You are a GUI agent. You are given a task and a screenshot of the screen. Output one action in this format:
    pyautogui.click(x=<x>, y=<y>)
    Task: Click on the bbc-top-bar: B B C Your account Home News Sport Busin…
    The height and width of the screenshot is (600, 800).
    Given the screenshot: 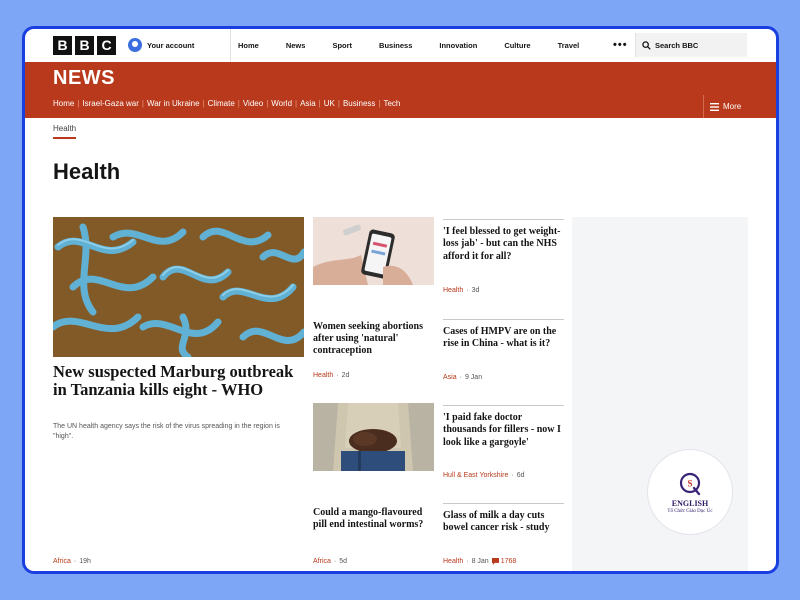 What is the action you would take?
    pyautogui.click(x=400, y=45)
    